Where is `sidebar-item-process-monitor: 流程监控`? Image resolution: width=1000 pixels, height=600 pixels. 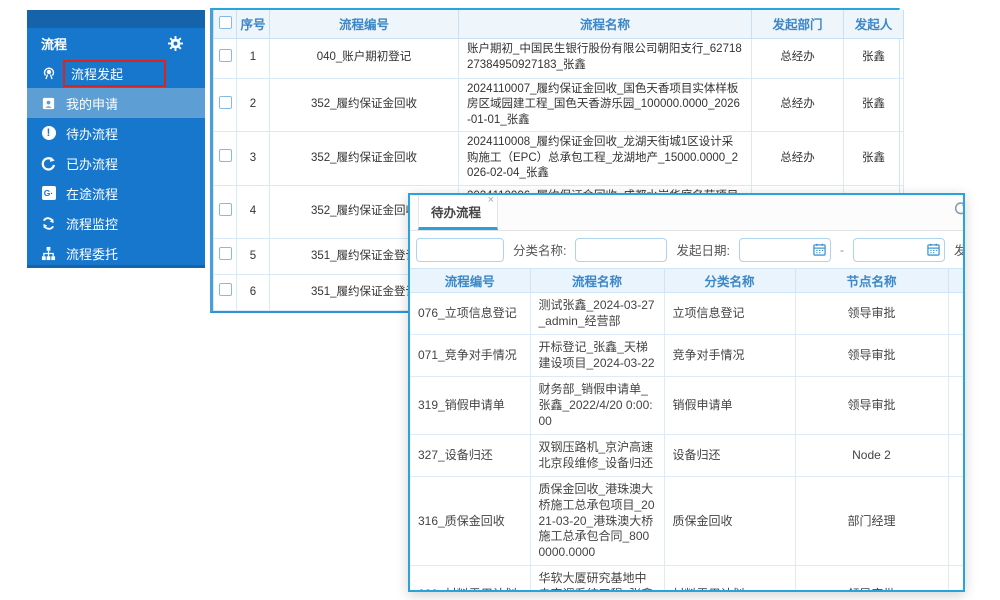 sidebar-item-process-monitor: 流程监控 is located at coordinates (116, 223).